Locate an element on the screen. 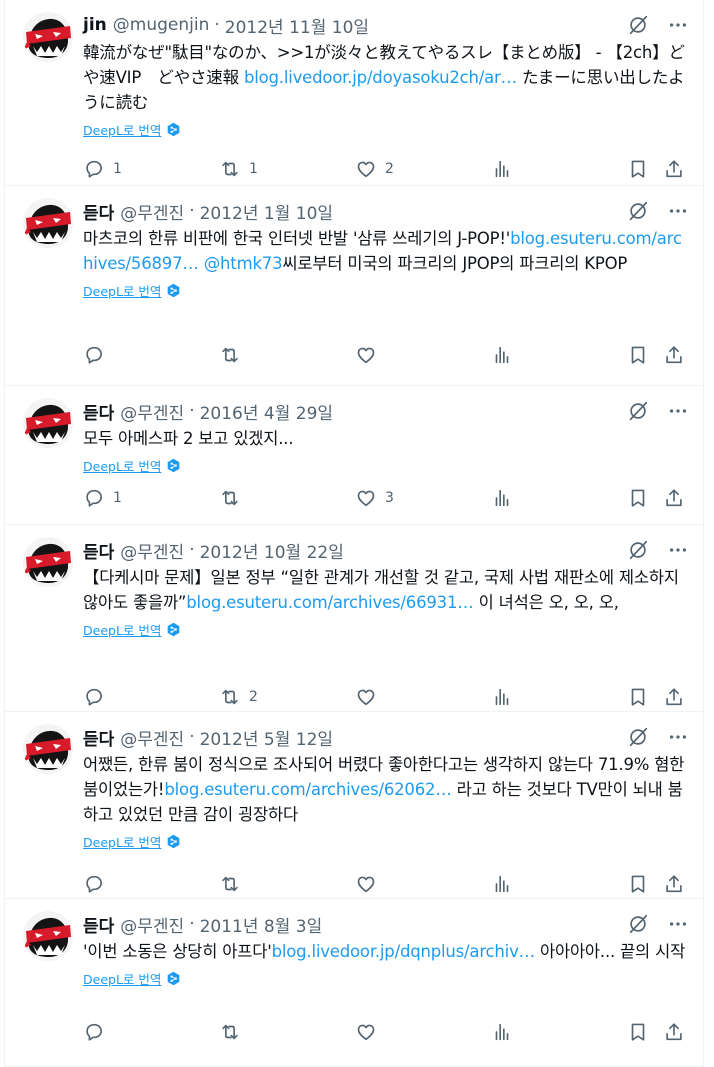 Image resolution: width=714 pixels, height=1067 pixels. retweet-icon is located at coordinates (230, 169).